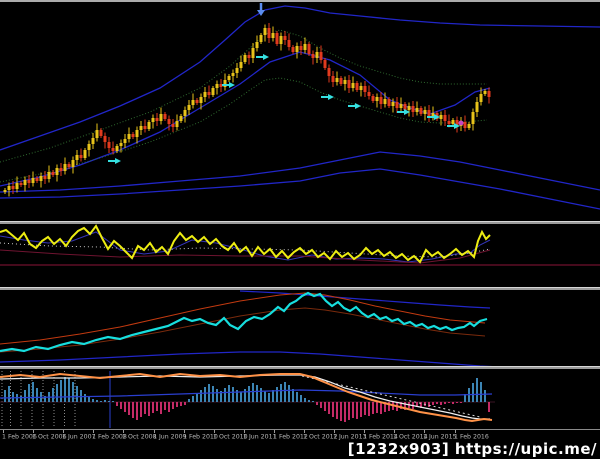 The image size is (600, 459). What do you see at coordinates (300, 1) in the screenshot?
I see `top-border` at bounding box center [300, 1].